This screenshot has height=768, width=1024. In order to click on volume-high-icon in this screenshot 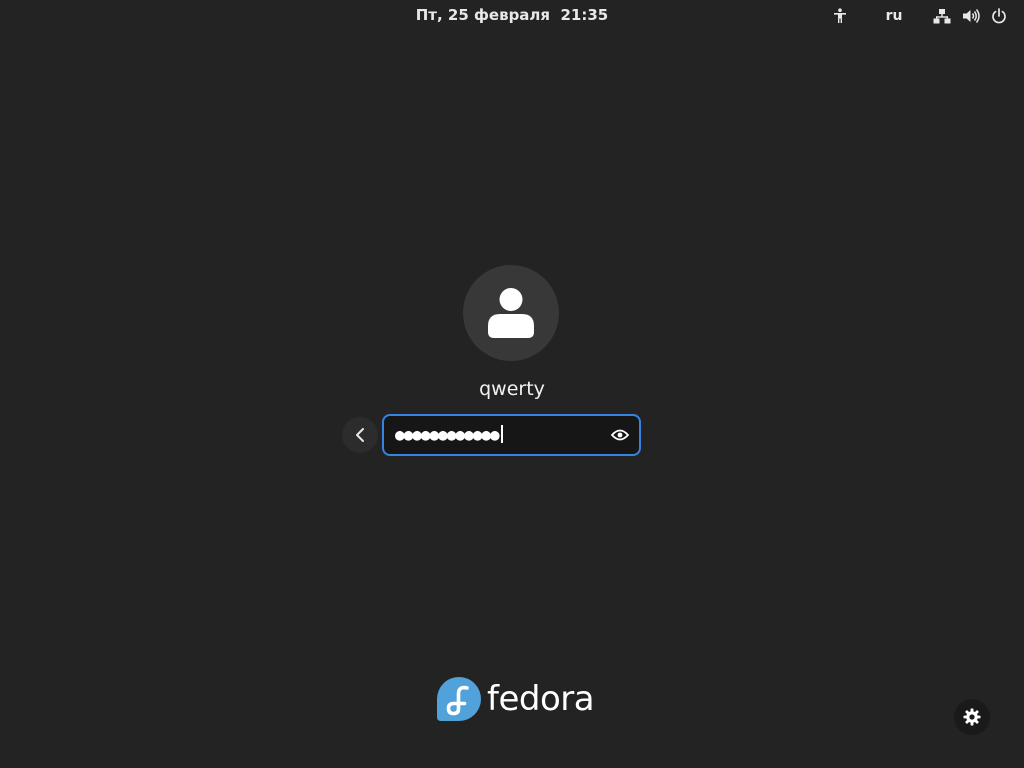, I will do `click(971, 16)`.